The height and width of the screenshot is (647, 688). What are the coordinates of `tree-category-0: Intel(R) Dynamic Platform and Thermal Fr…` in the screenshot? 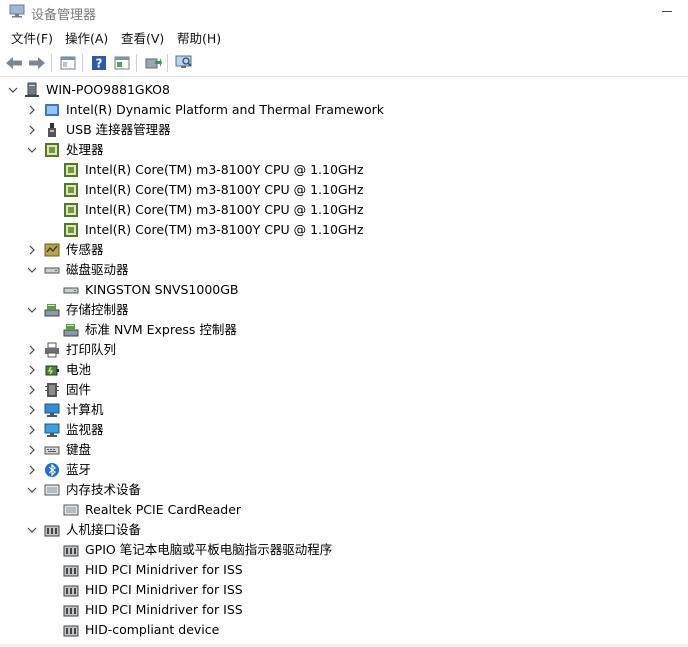 It's located at (357, 110).